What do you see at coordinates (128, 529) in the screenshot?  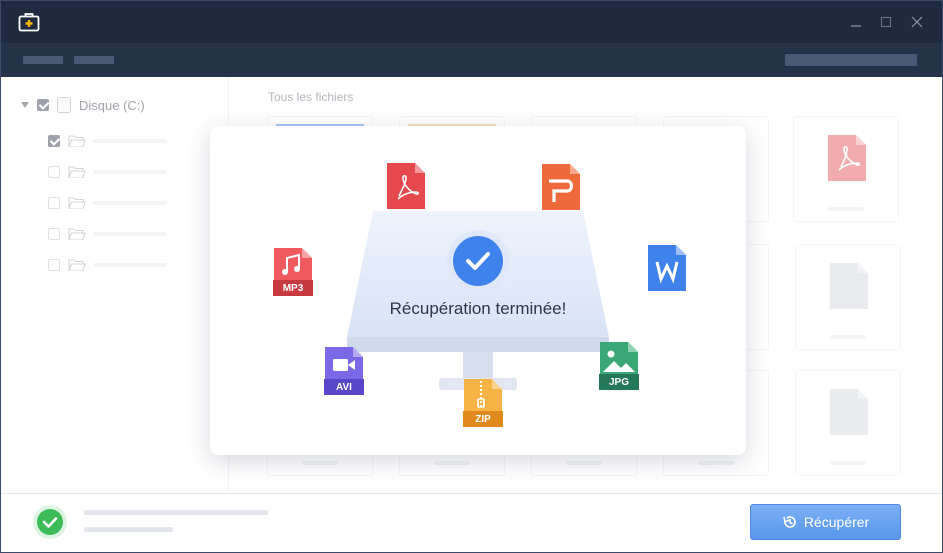 I see `status-subtext-placeholder` at bounding box center [128, 529].